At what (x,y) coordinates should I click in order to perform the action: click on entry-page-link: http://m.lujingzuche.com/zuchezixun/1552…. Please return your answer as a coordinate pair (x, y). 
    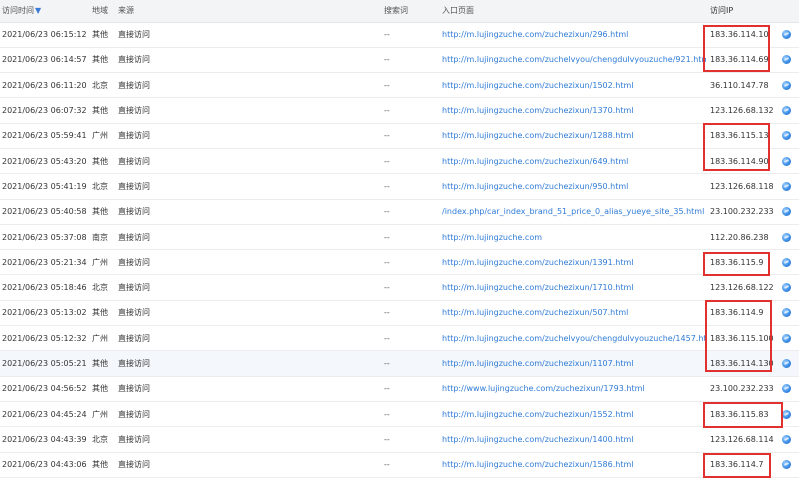
    Looking at the image, I should click on (538, 414).